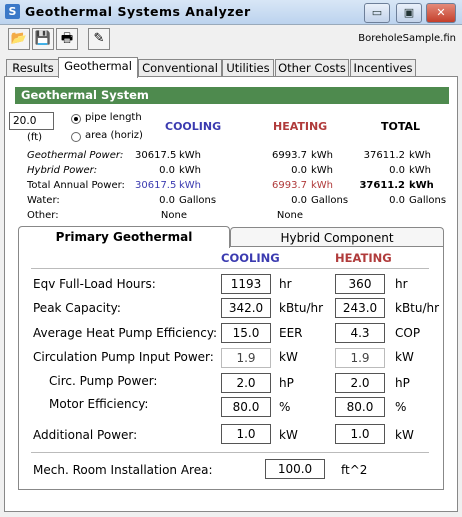 This screenshot has width=462, height=517. What do you see at coordinates (246, 308) in the screenshot?
I see `peak-capacity-cooling-input: 342.0` at bounding box center [246, 308].